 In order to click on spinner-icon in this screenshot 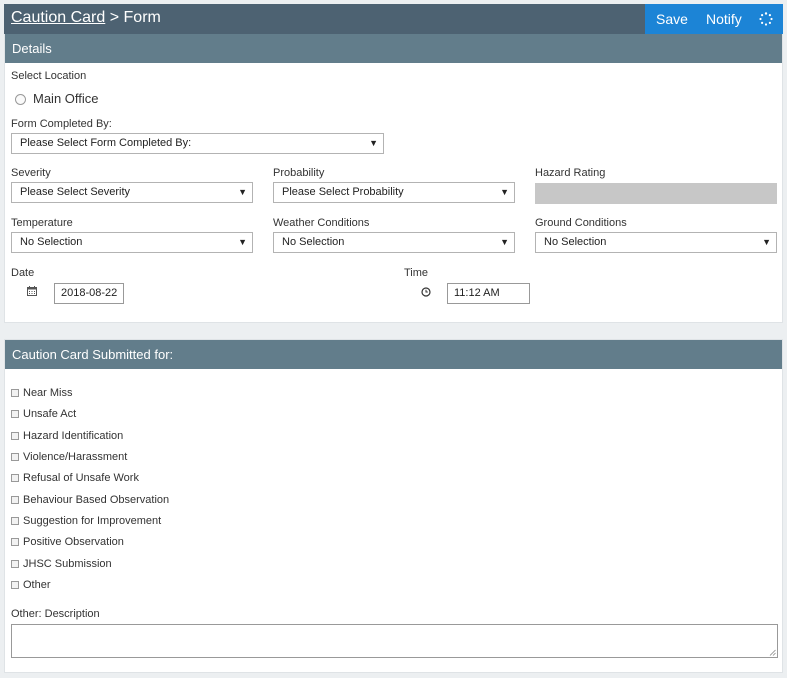, I will do `click(766, 19)`.